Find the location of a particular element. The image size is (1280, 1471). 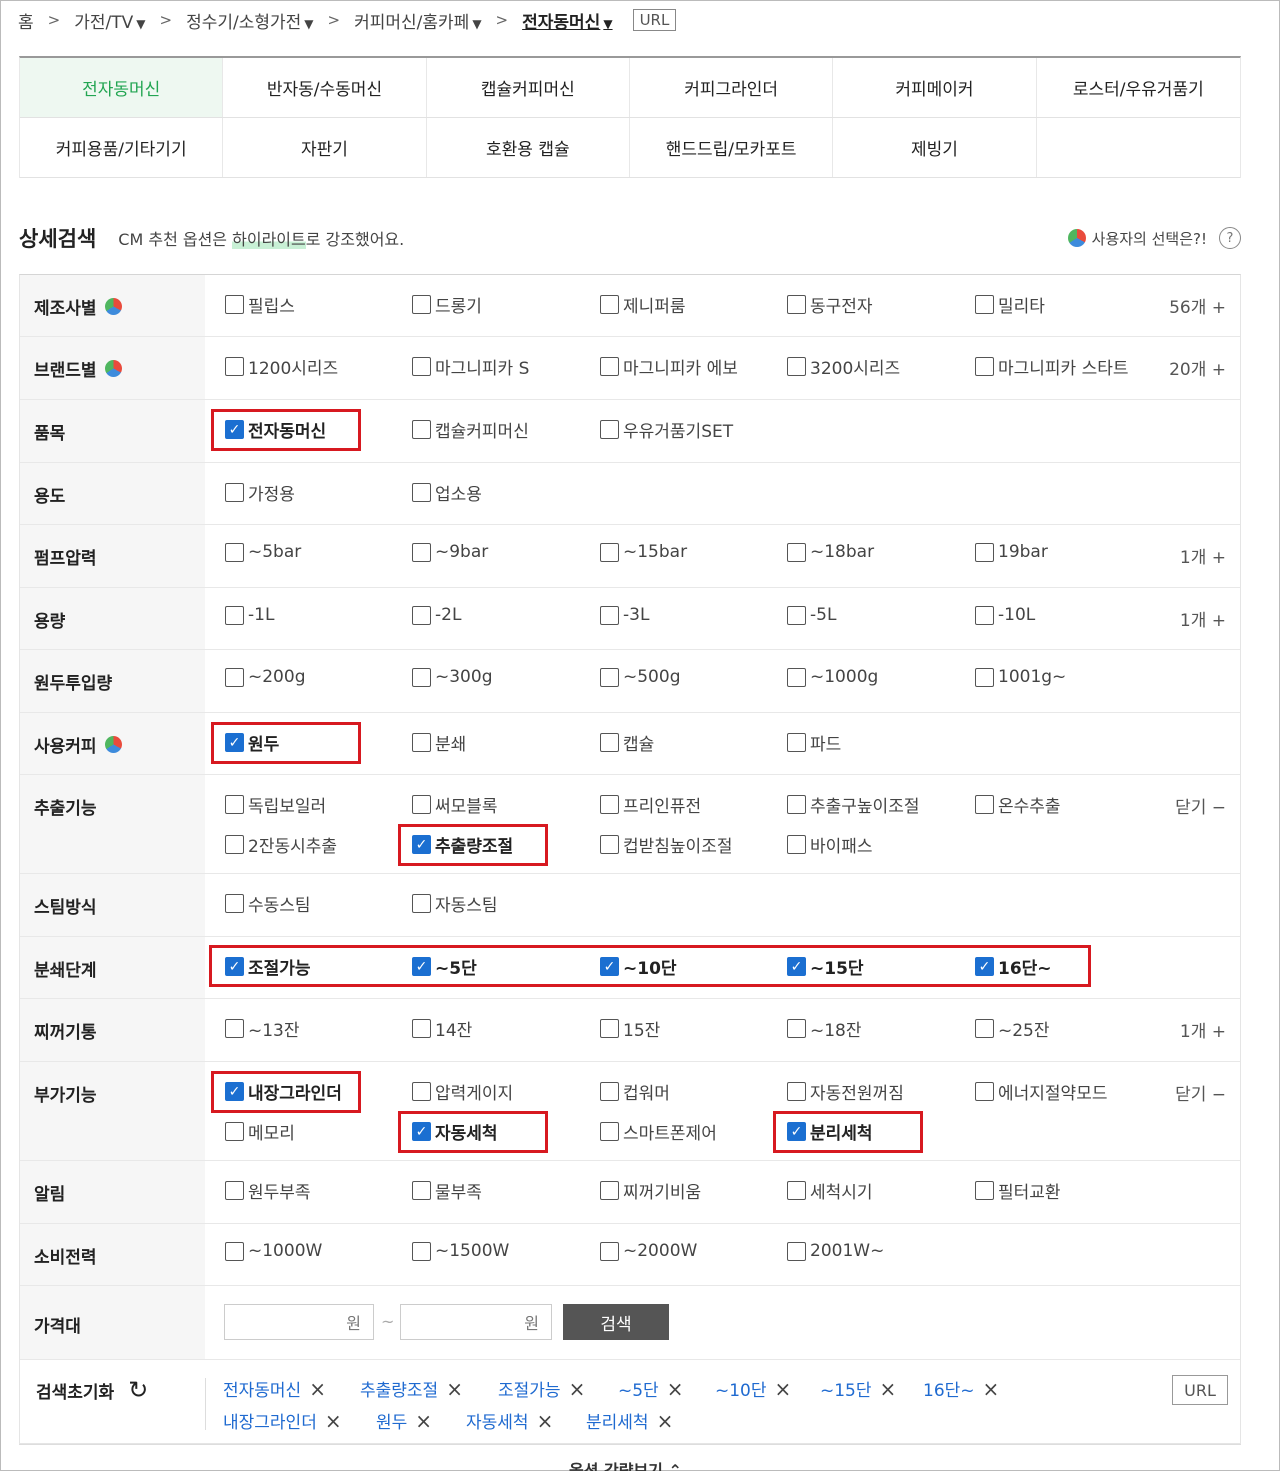

filter-option: 메모리 is located at coordinates (260, 1131).